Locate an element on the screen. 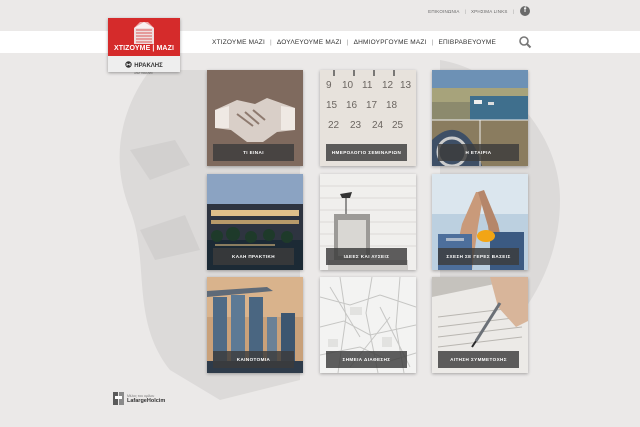 This screenshot has width=640, height=427. svg-text: 25 is located at coordinates (398, 125).